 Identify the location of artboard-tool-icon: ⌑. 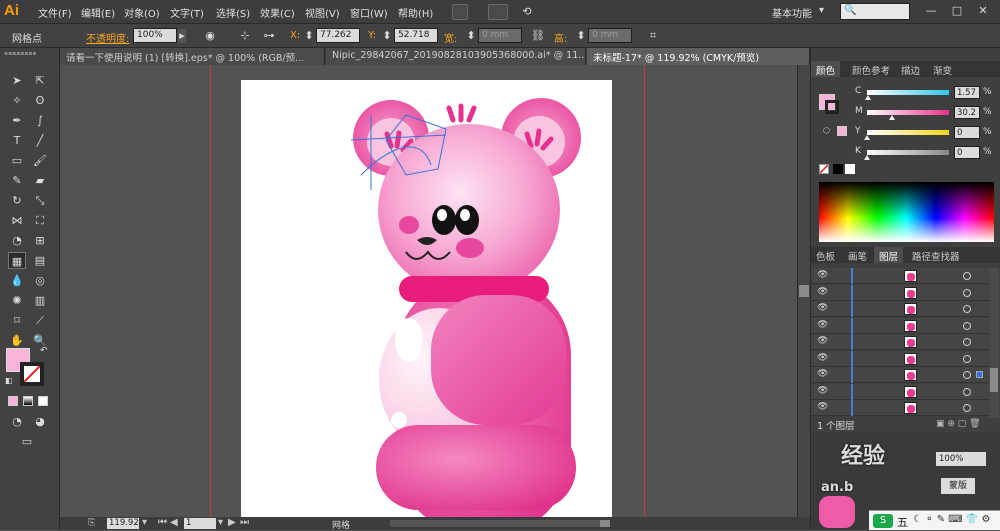
(17, 320).